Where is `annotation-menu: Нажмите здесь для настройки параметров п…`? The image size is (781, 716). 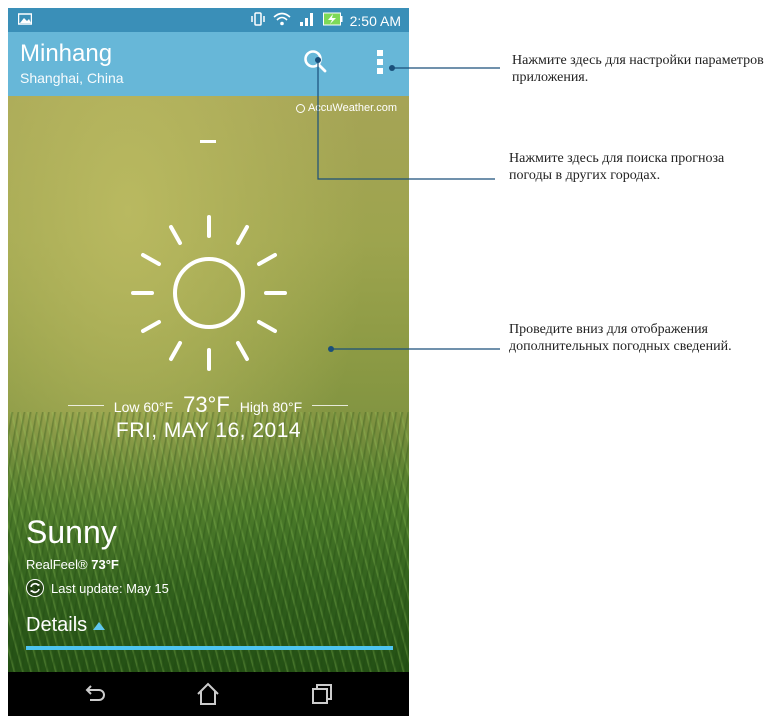 annotation-menu: Нажмите здесь для настройки параметров п… is located at coordinates (638, 69).